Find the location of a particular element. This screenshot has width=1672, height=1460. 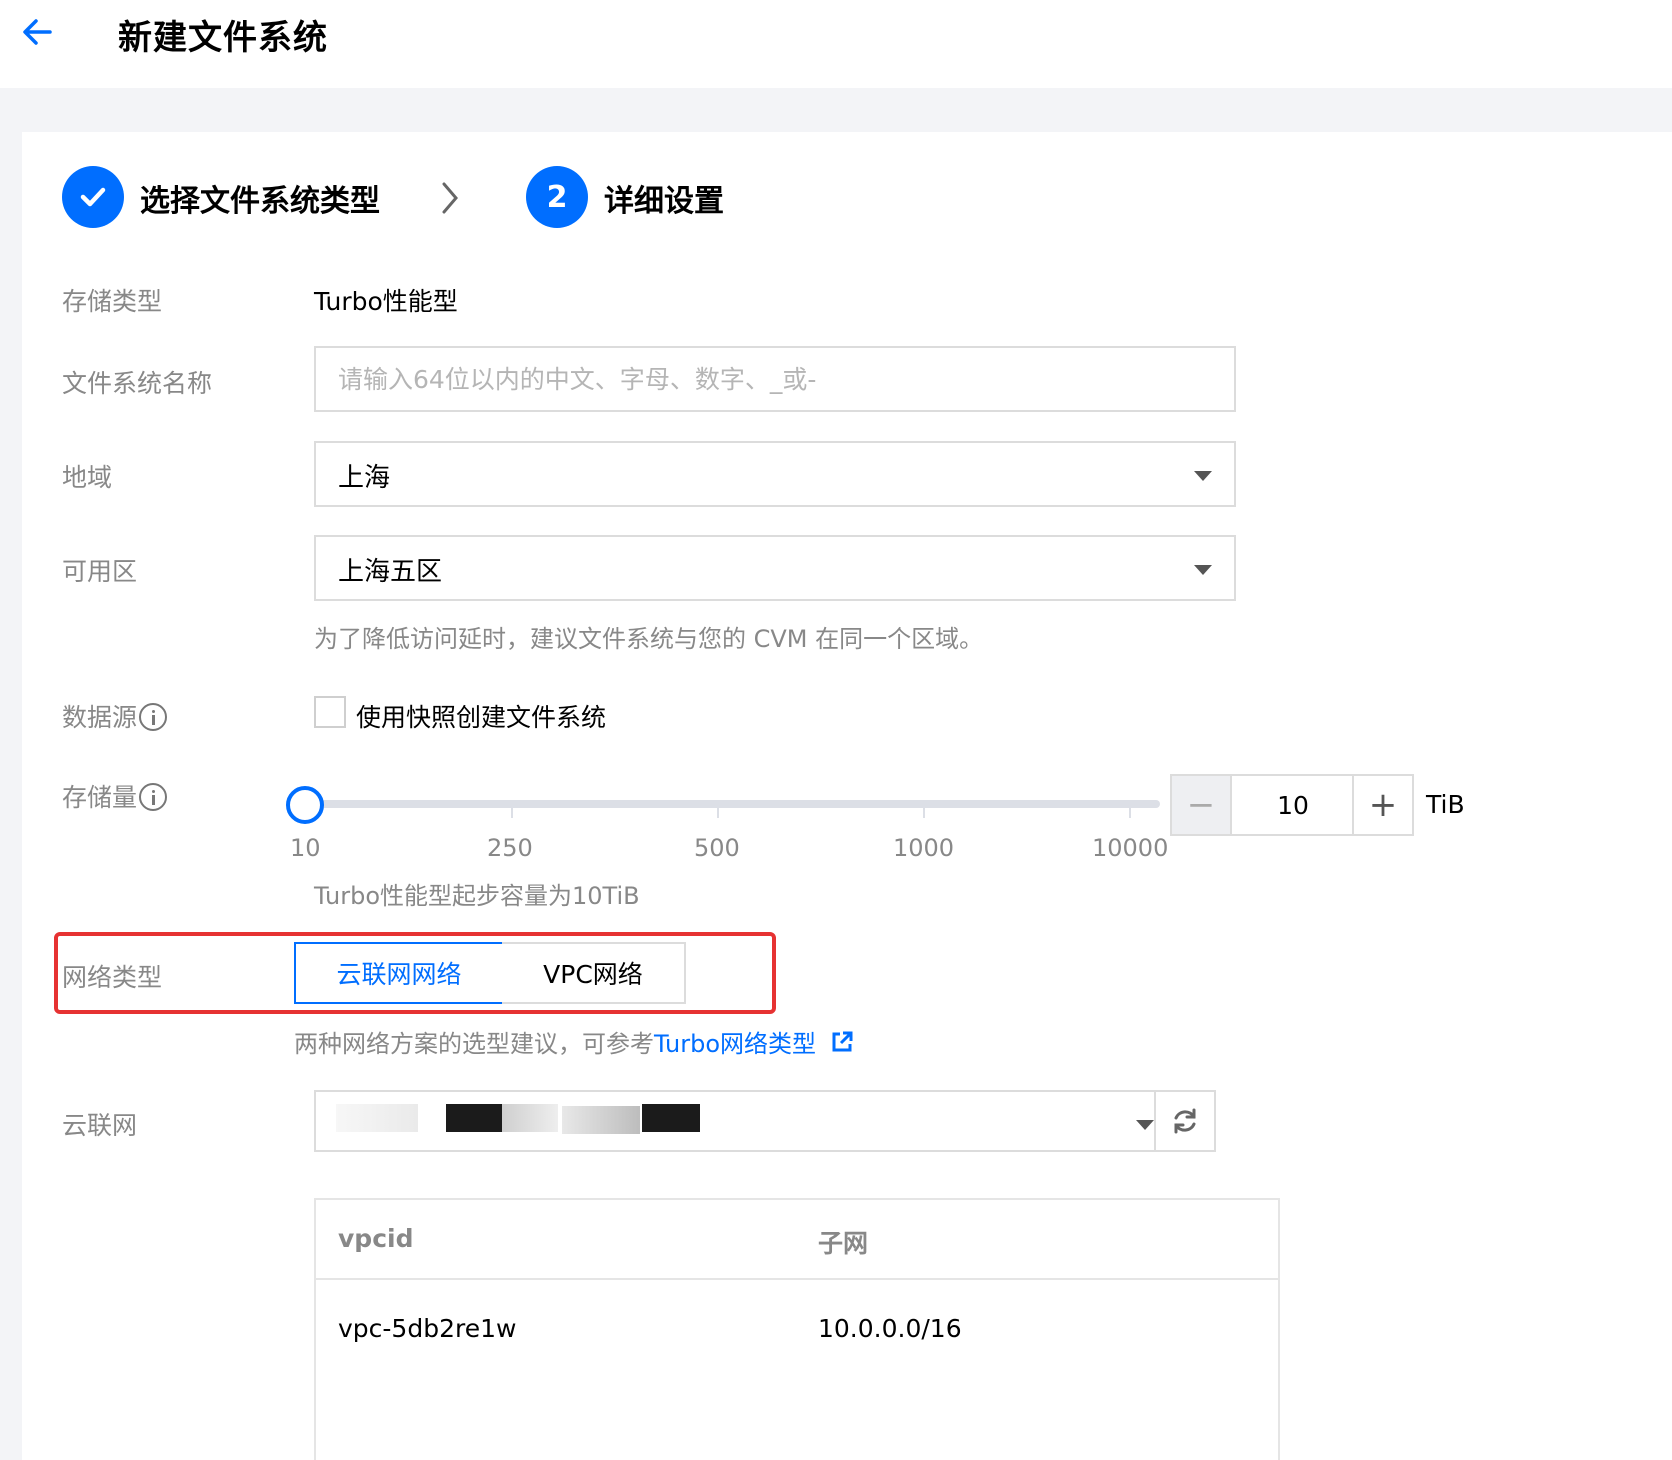

table-header: vpcid 子网 is located at coordinates (797, 1240).